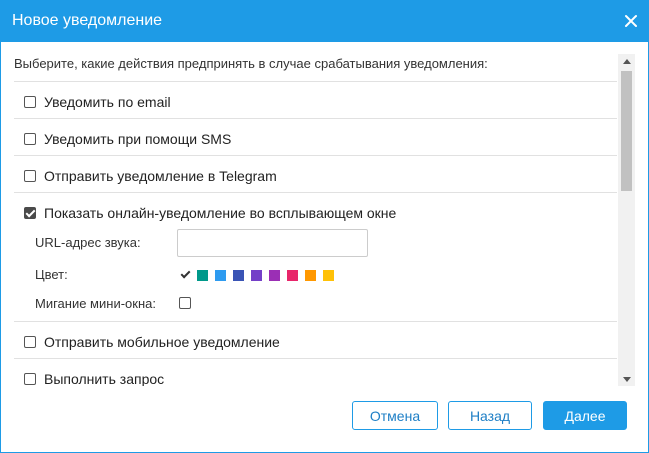 The height and width of the screenshot is (453, 649). I want to click on dialog-titlebar: Новое уведомление, so click(324, 21).